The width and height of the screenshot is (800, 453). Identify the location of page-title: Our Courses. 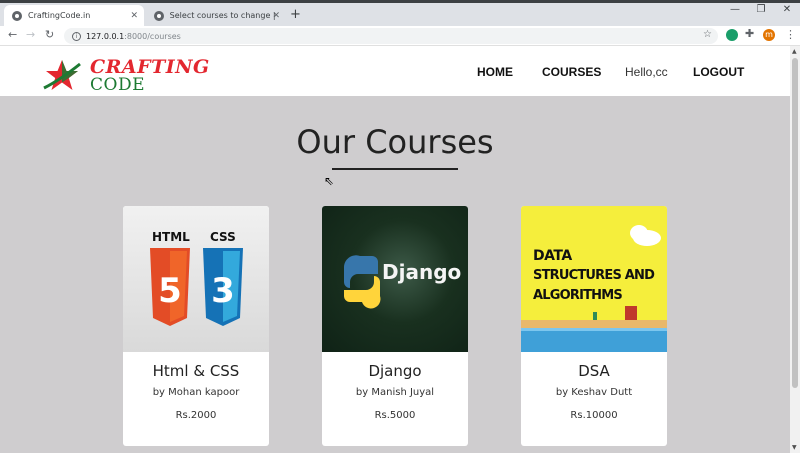
(395, 142).